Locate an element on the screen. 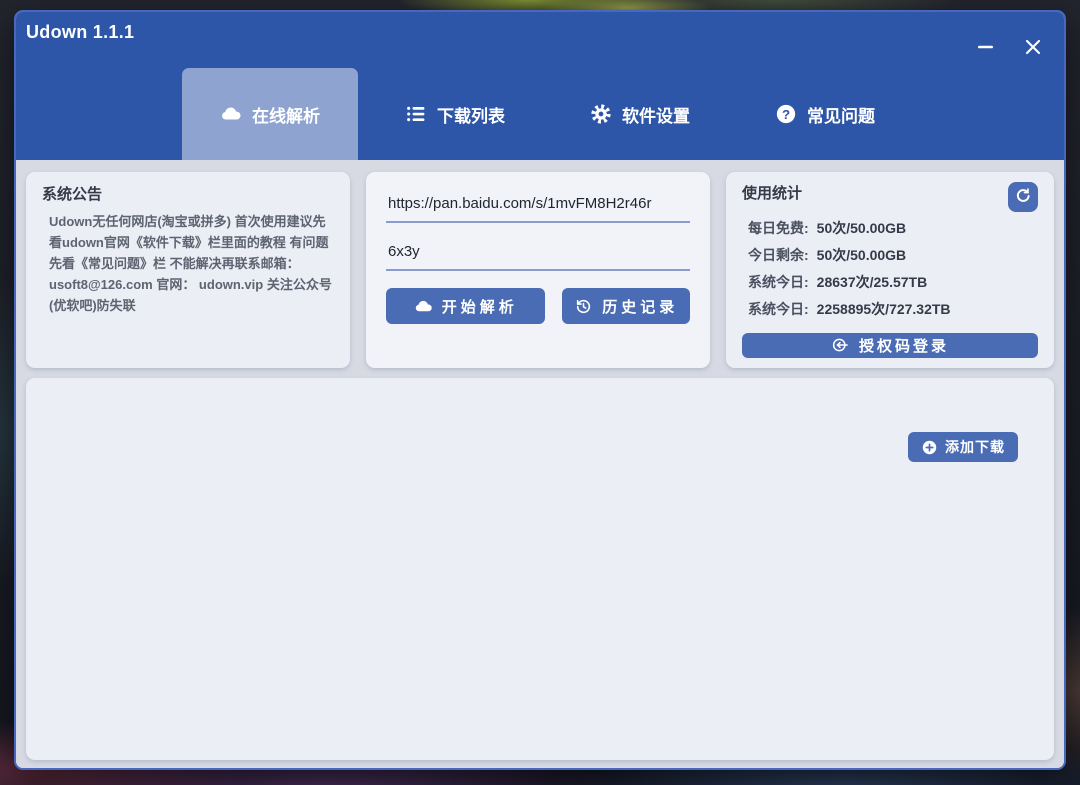 Image resolution: width=1080 pixels, height=785 pixels. tab-label: 常见问题 is located at coordinates (841, 116).